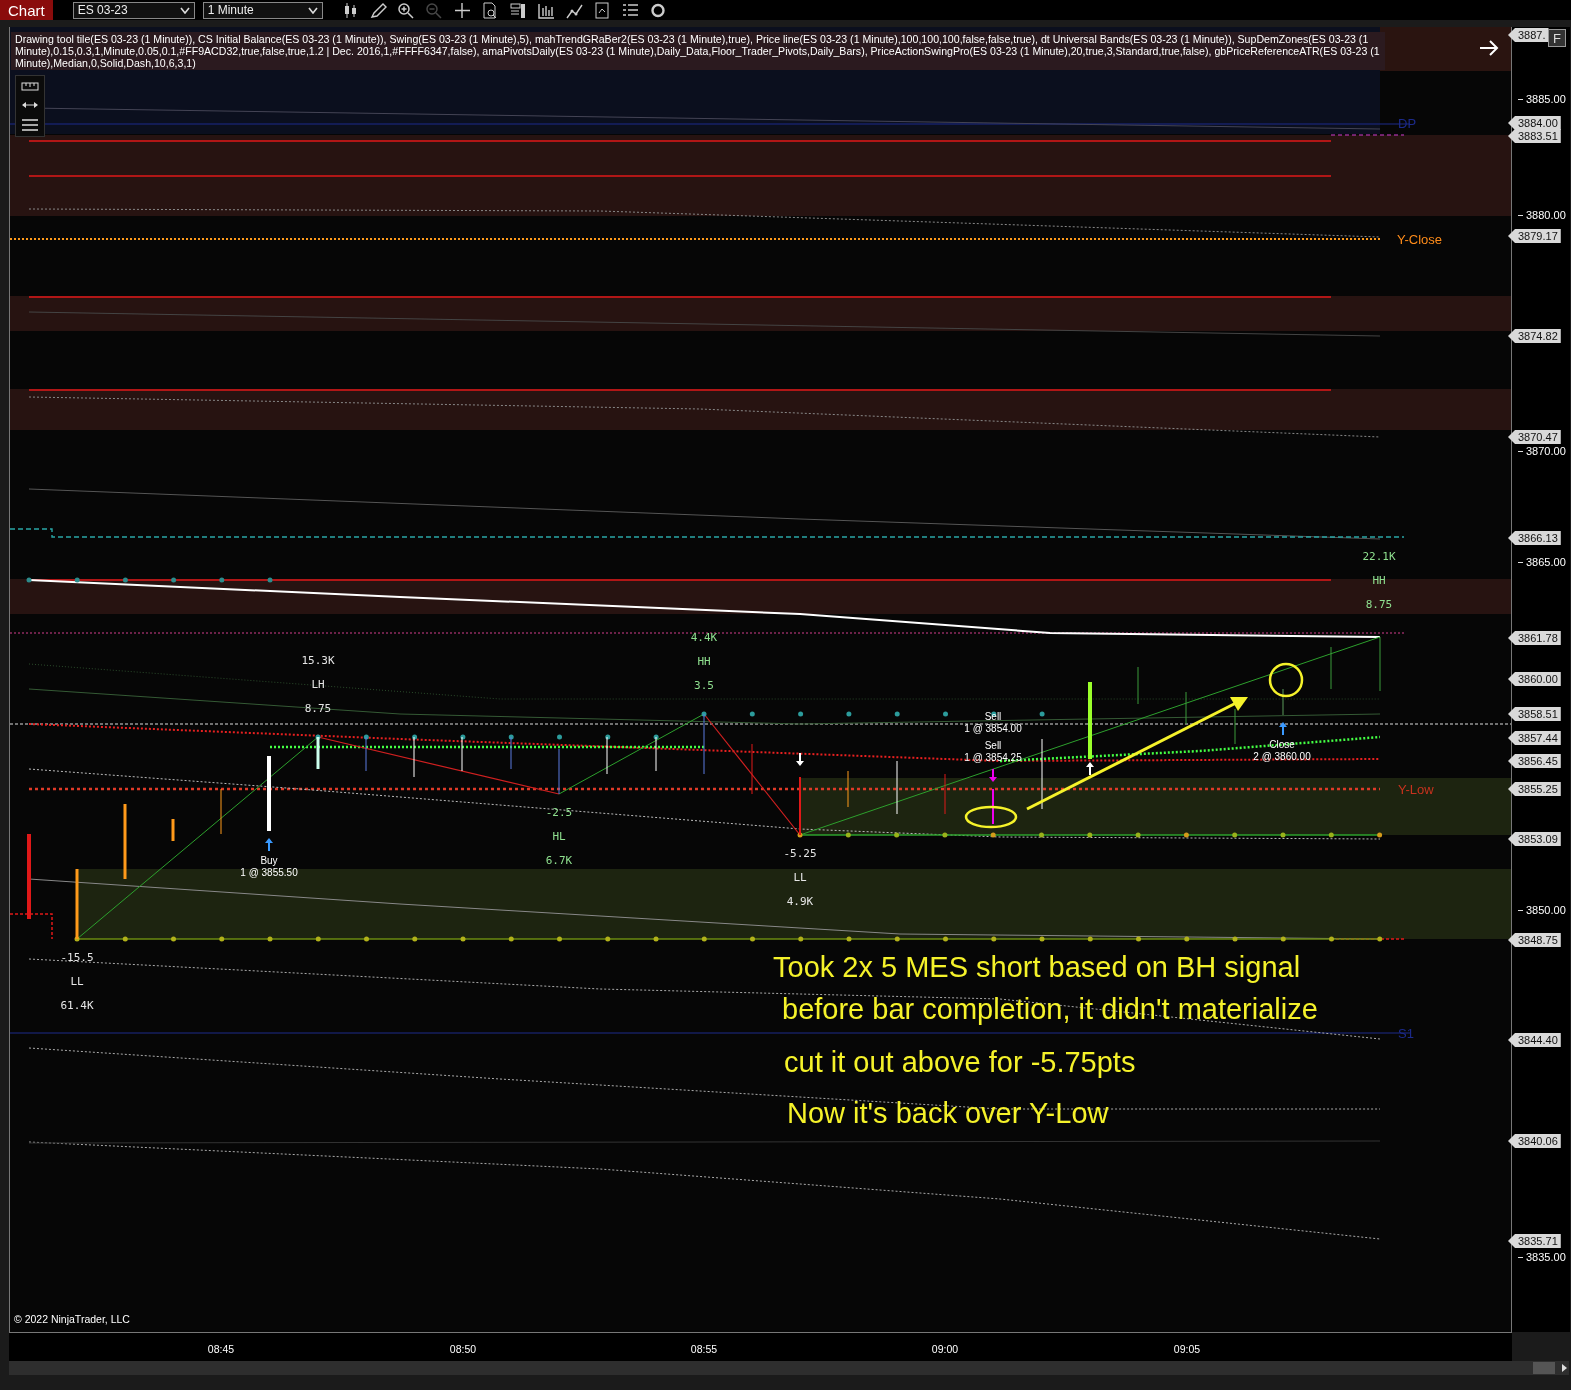 The height and width of the screenshot is (1390, 1571). What do you see at coordinates (221, 1349) in the screenshot?
I see `time-label: 08:45` at bounding box center [221, 1349].